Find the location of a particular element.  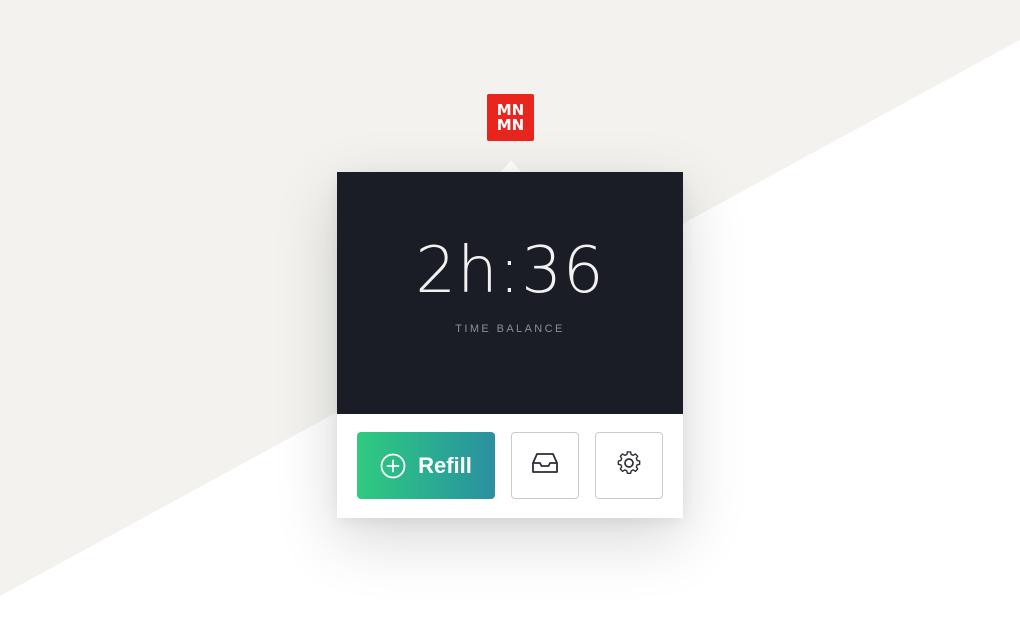

inbox-icon is located at coordinates (545, 465).